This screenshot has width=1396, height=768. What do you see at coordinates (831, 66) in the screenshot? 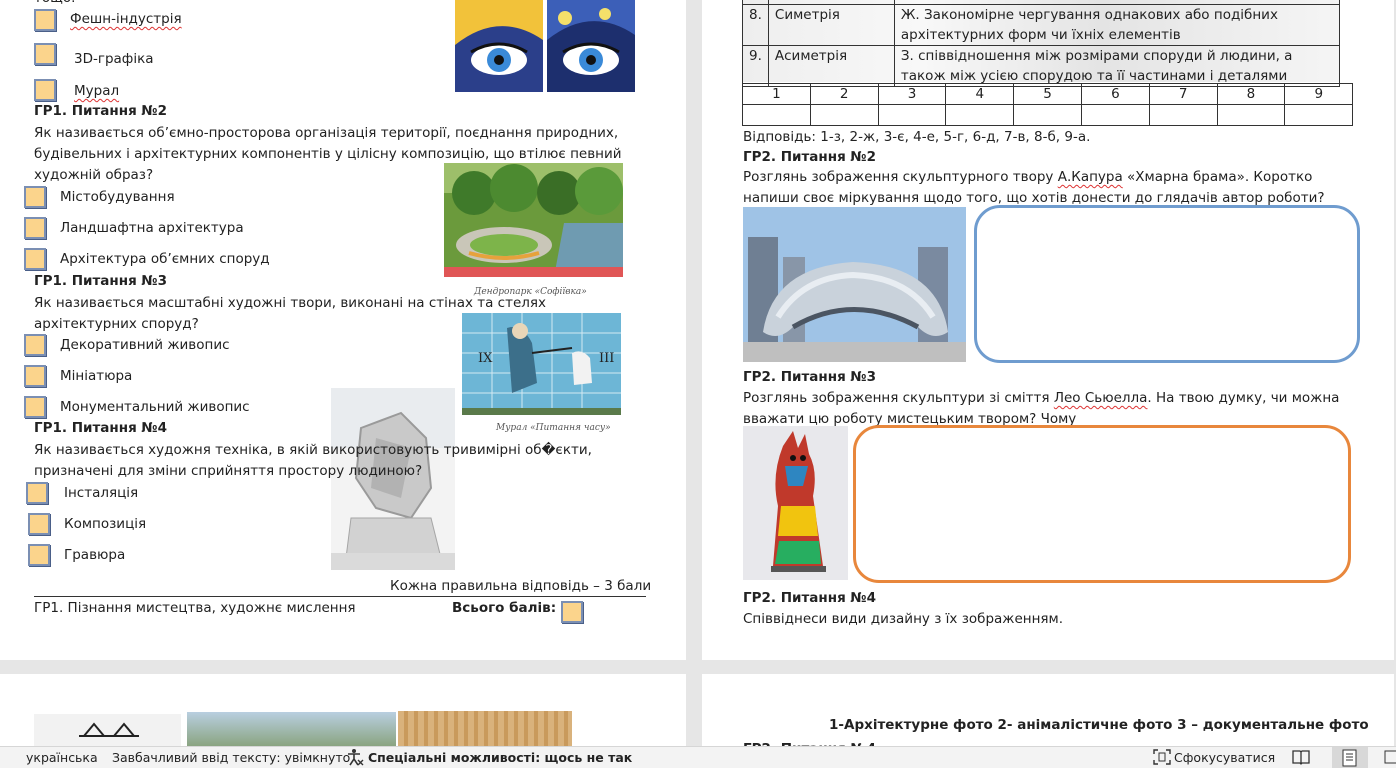
I see `row-term: Асиметрія` at bounding box center [831, 66].